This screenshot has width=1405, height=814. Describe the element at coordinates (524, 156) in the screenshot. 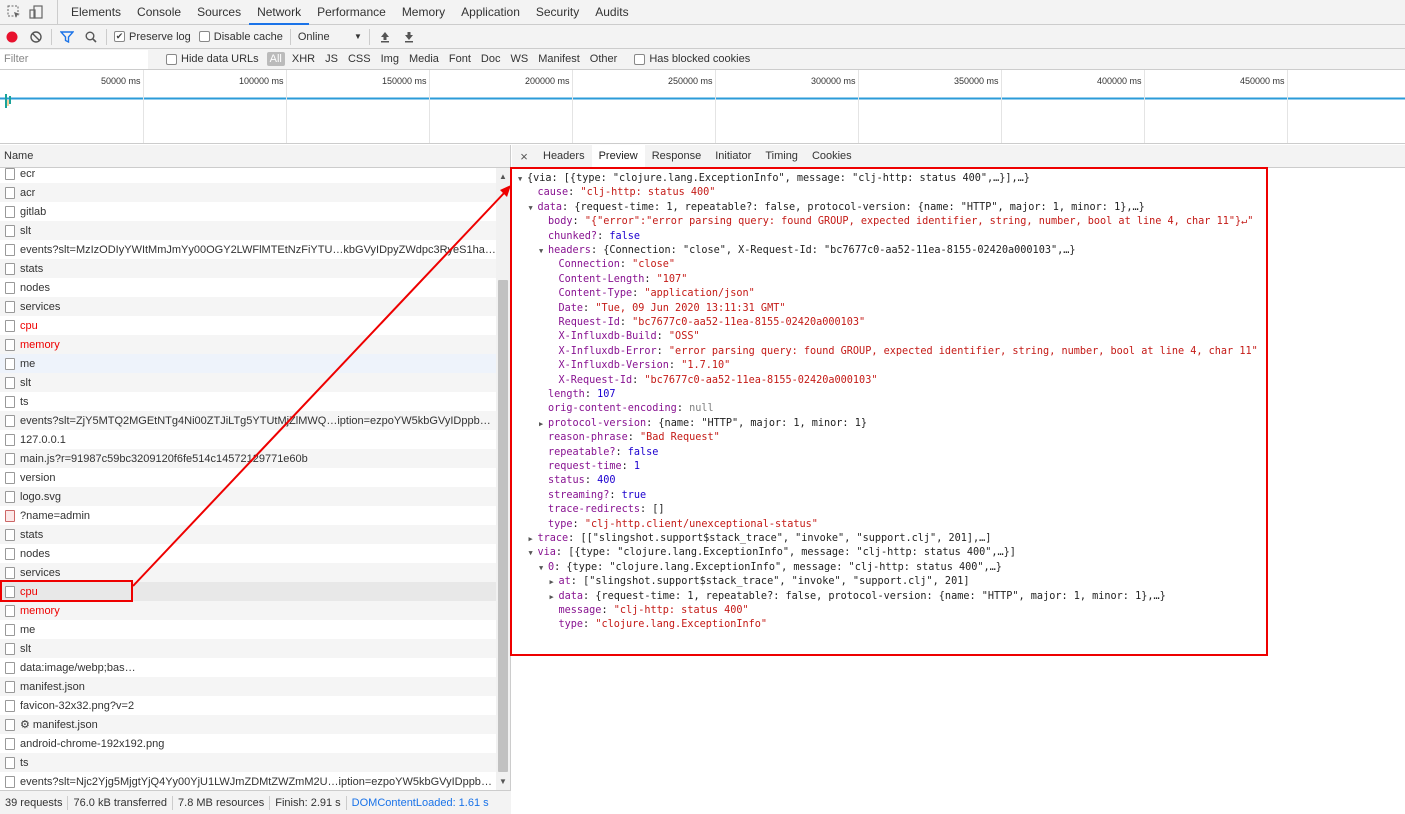

I see `close-icon: ×` at that location.